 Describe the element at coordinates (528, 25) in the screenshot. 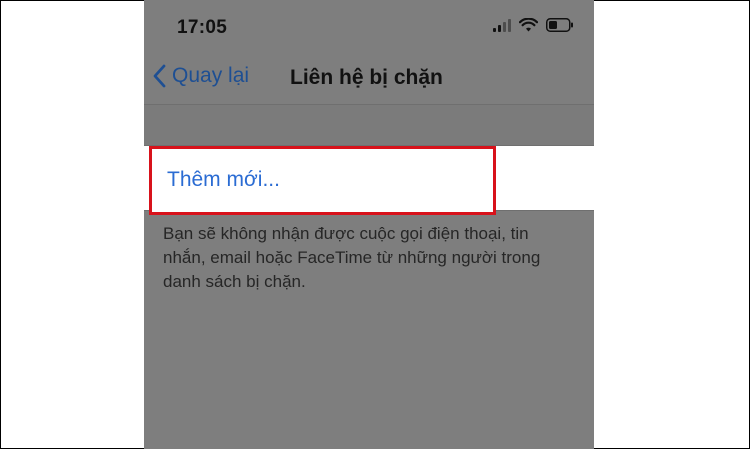

I see `wifi-icon` at that location.